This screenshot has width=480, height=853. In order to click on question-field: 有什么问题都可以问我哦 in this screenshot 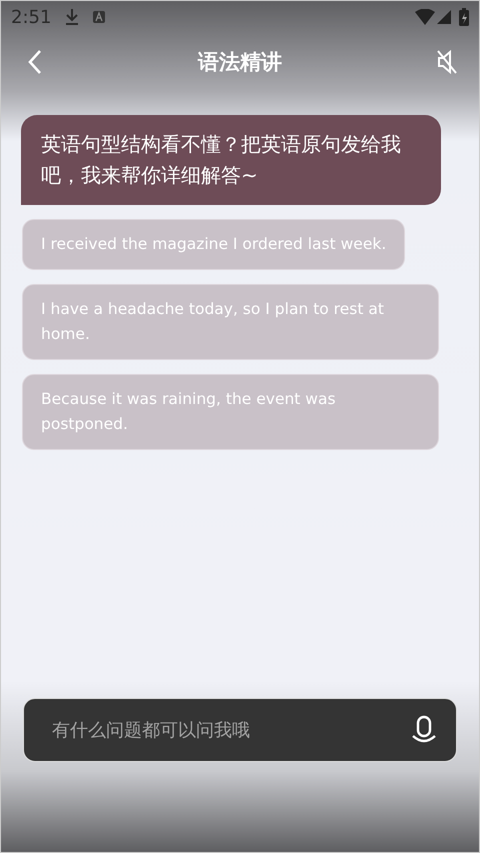, I will do `click(240, 730)`.